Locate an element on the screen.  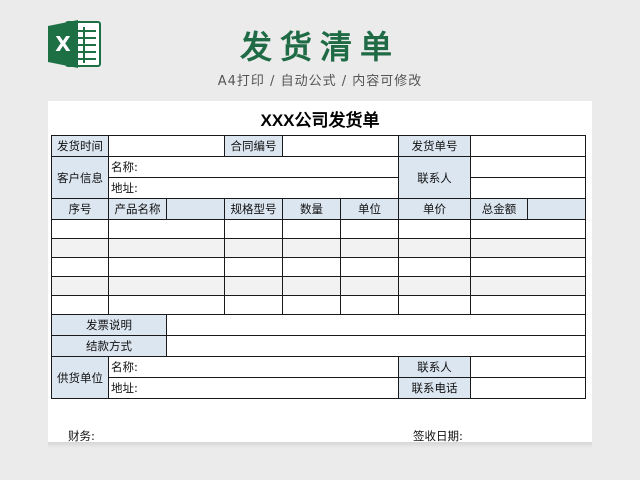
col-header-price: 单价 is located at coordinates (434, 209).